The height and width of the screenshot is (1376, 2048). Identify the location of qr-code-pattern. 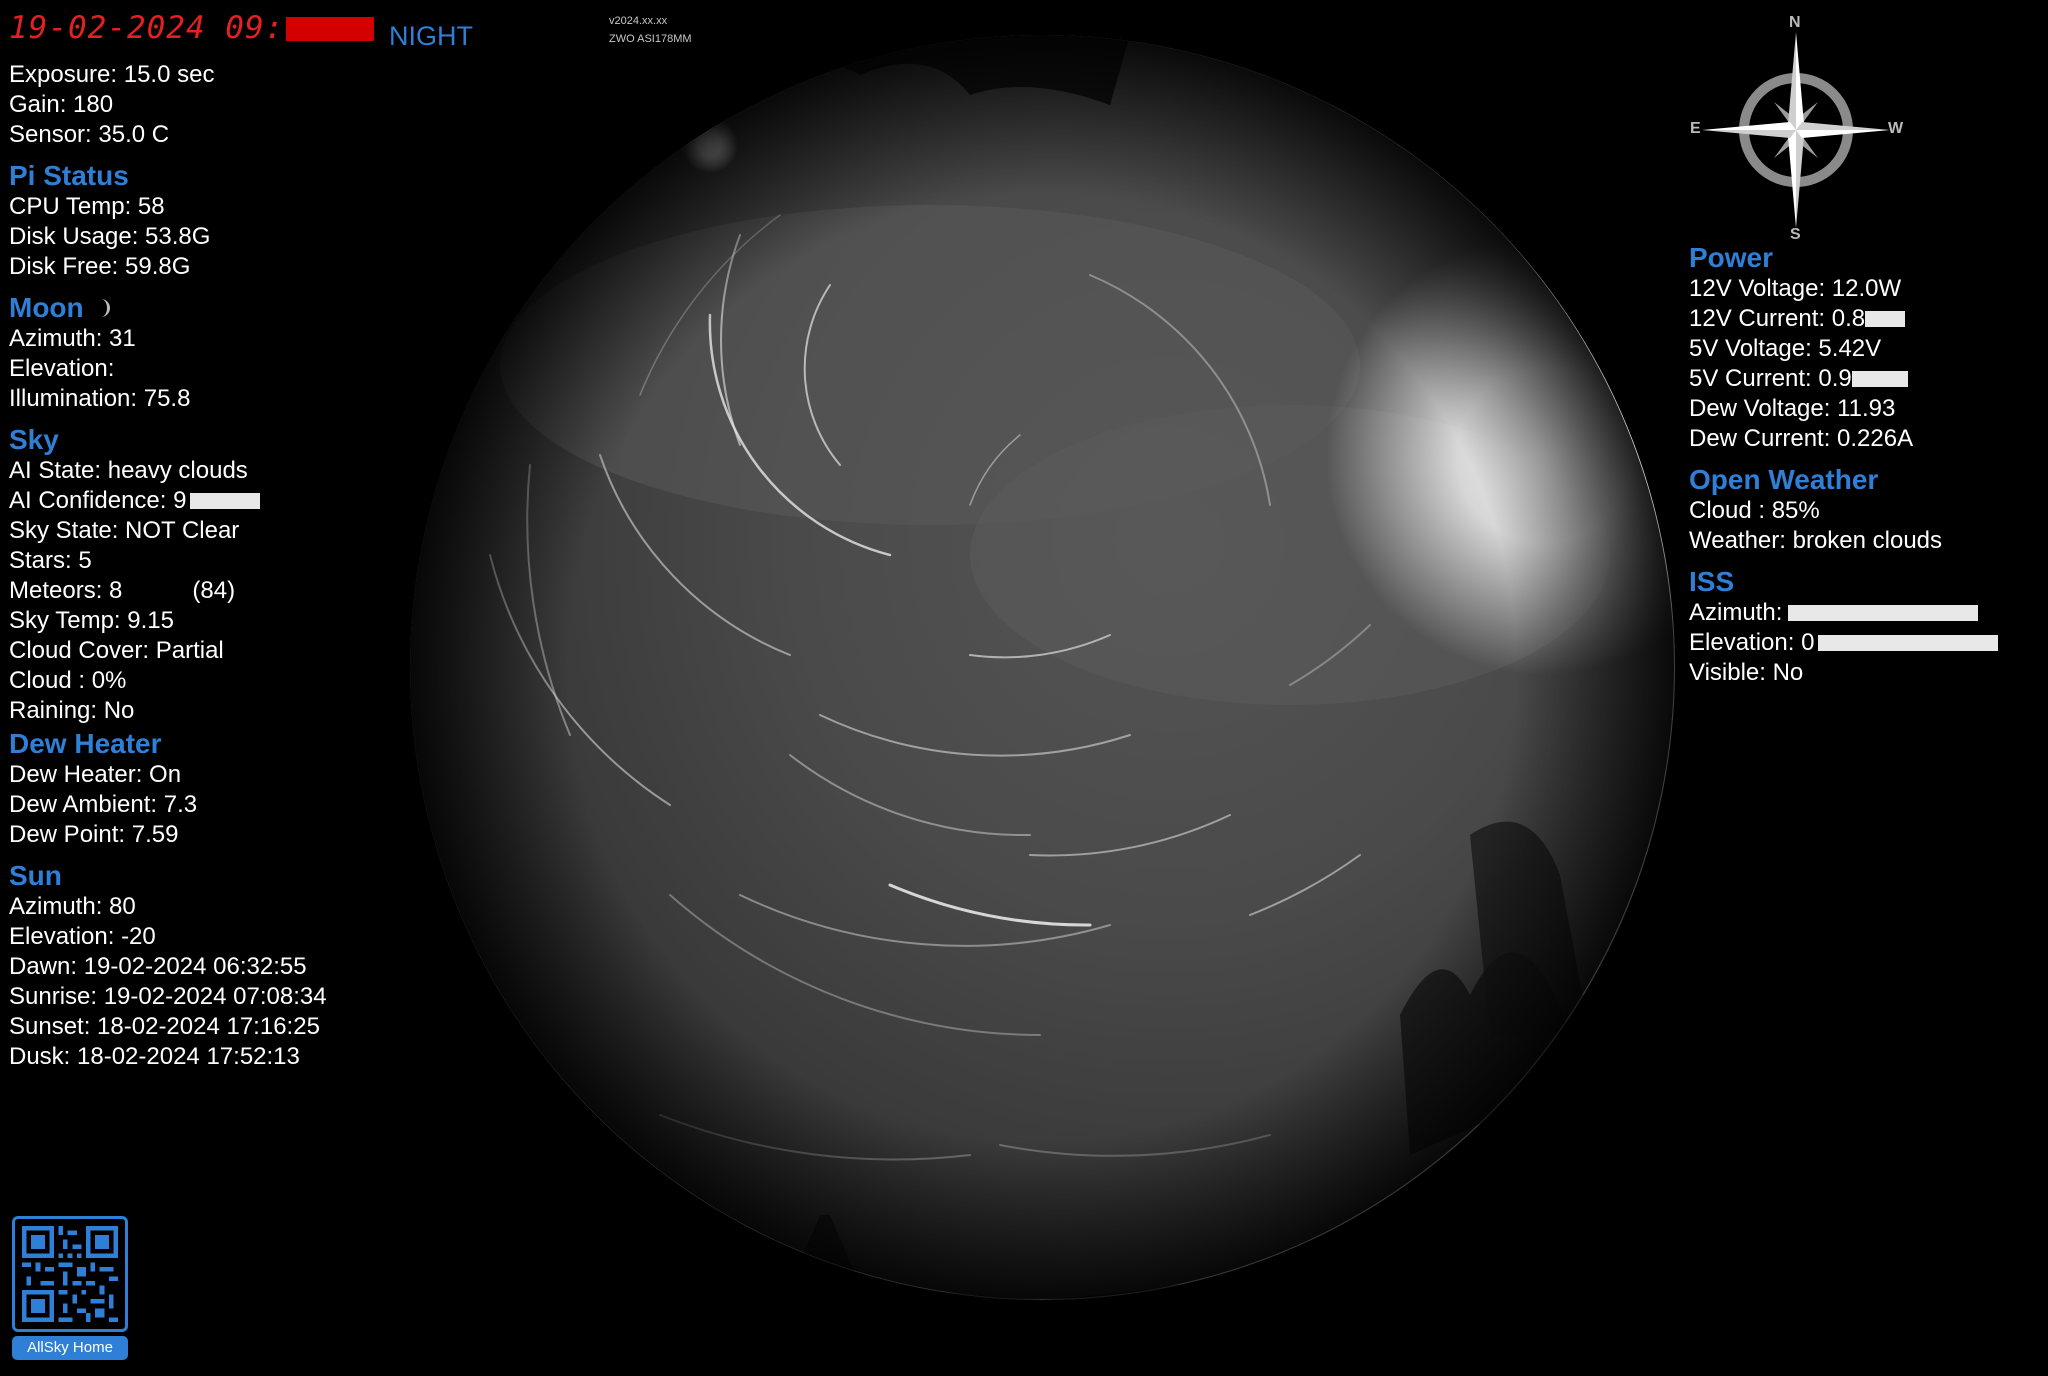
(70, 1274).